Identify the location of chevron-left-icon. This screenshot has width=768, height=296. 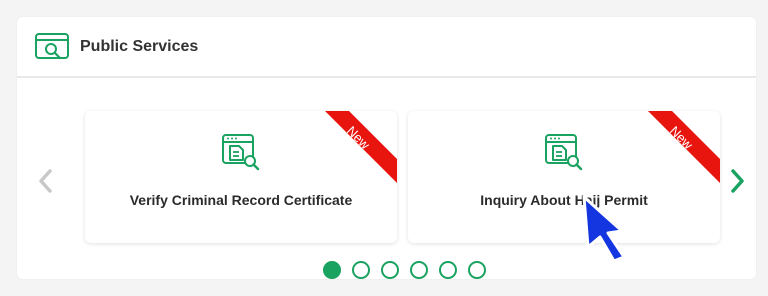
(46, 181).